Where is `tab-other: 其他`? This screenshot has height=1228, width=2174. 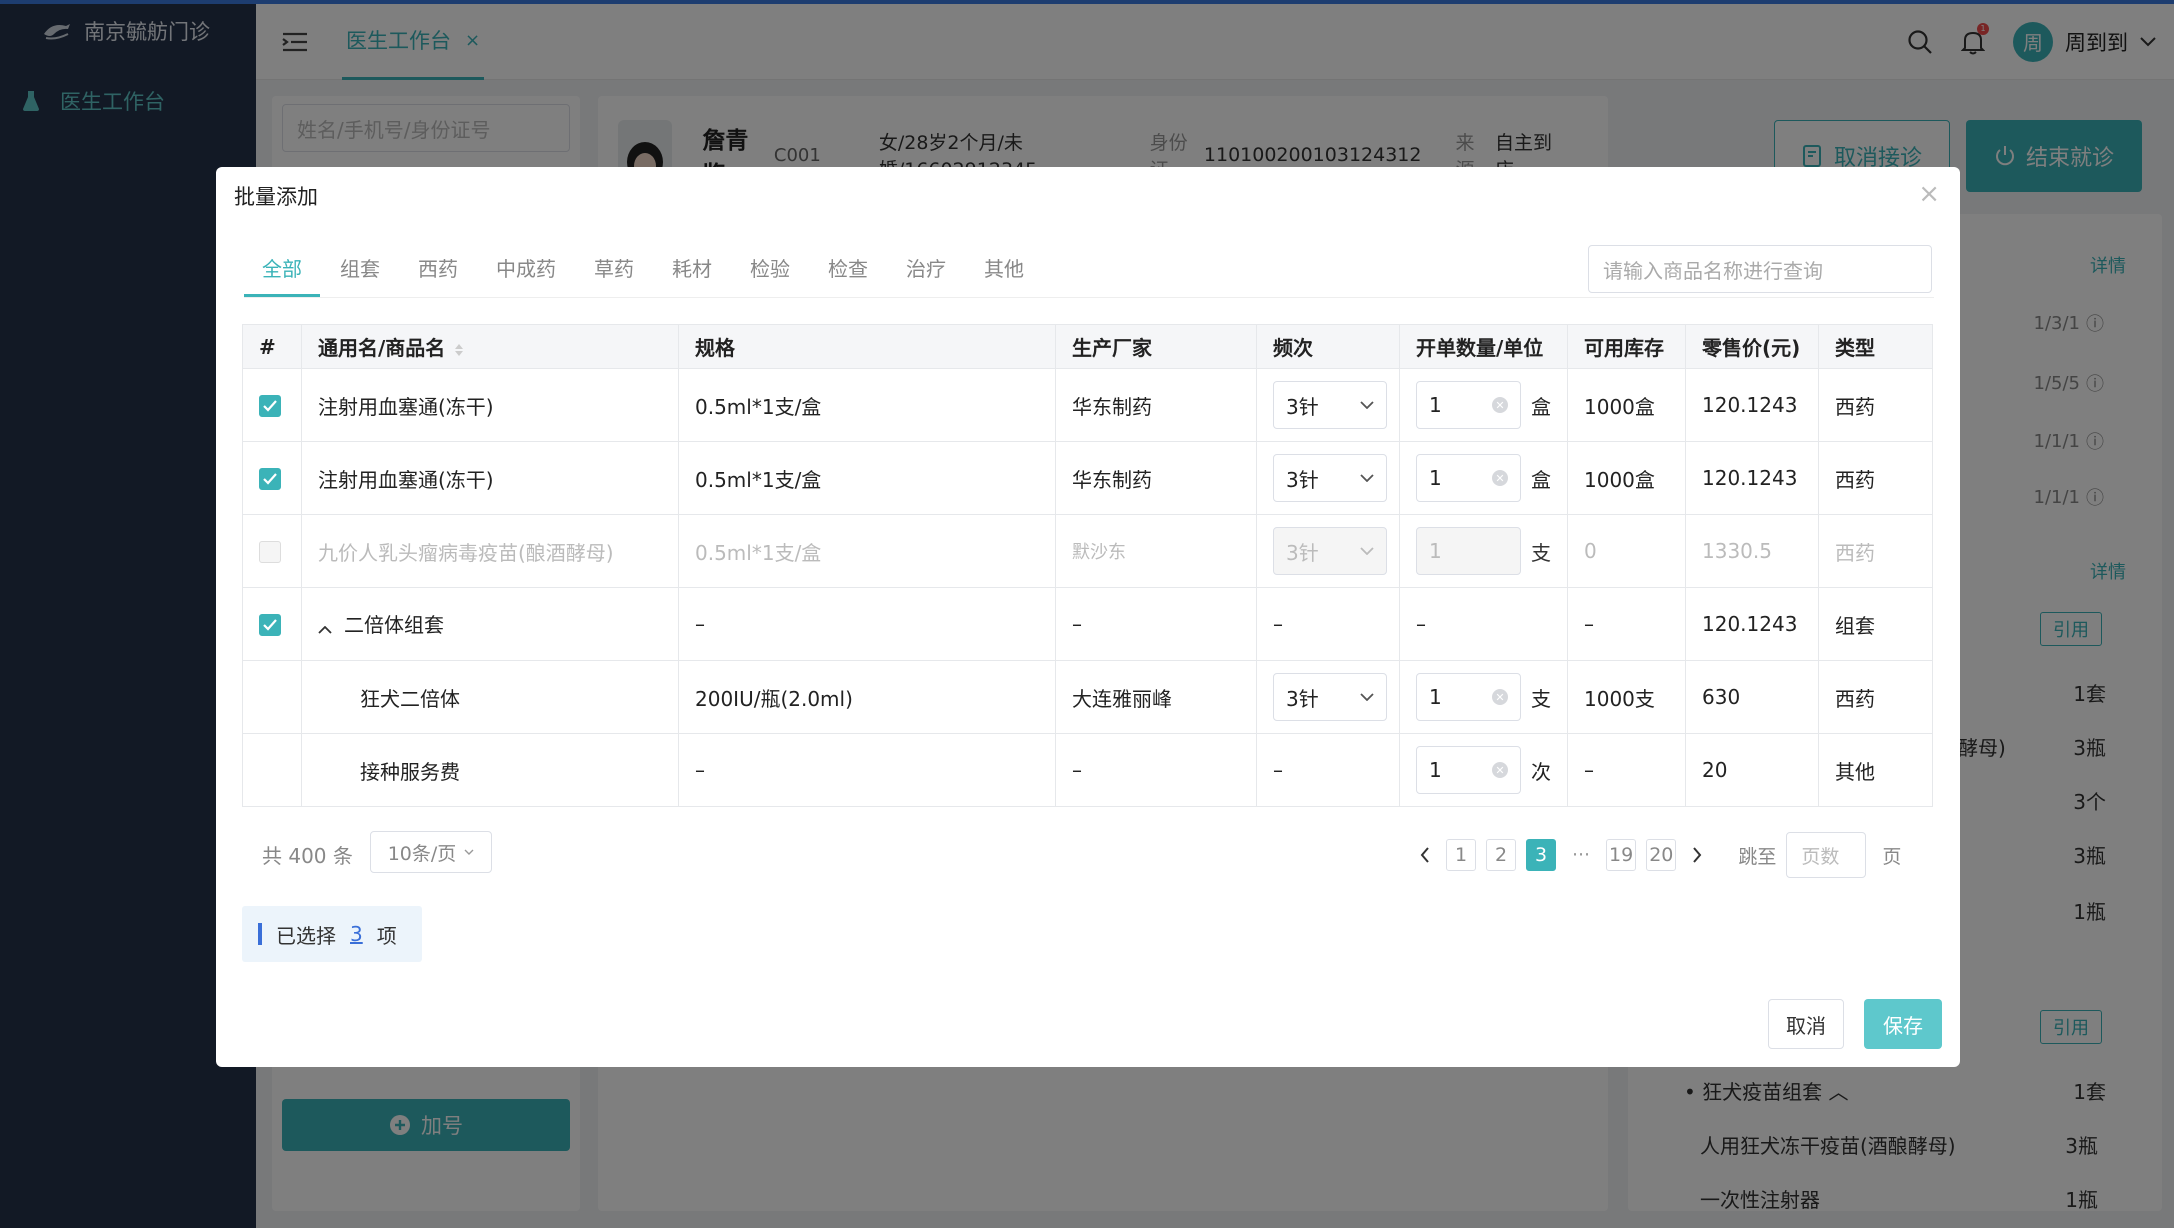
tab-other: 其他 is located at coordinates (1004, 275).